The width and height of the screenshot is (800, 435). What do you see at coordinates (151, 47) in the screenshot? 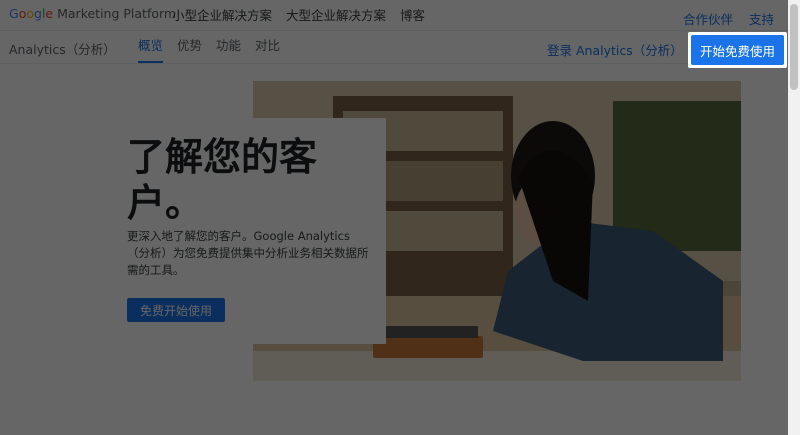
I see `tab-overview: 概览` at bounding box center [151, 47].